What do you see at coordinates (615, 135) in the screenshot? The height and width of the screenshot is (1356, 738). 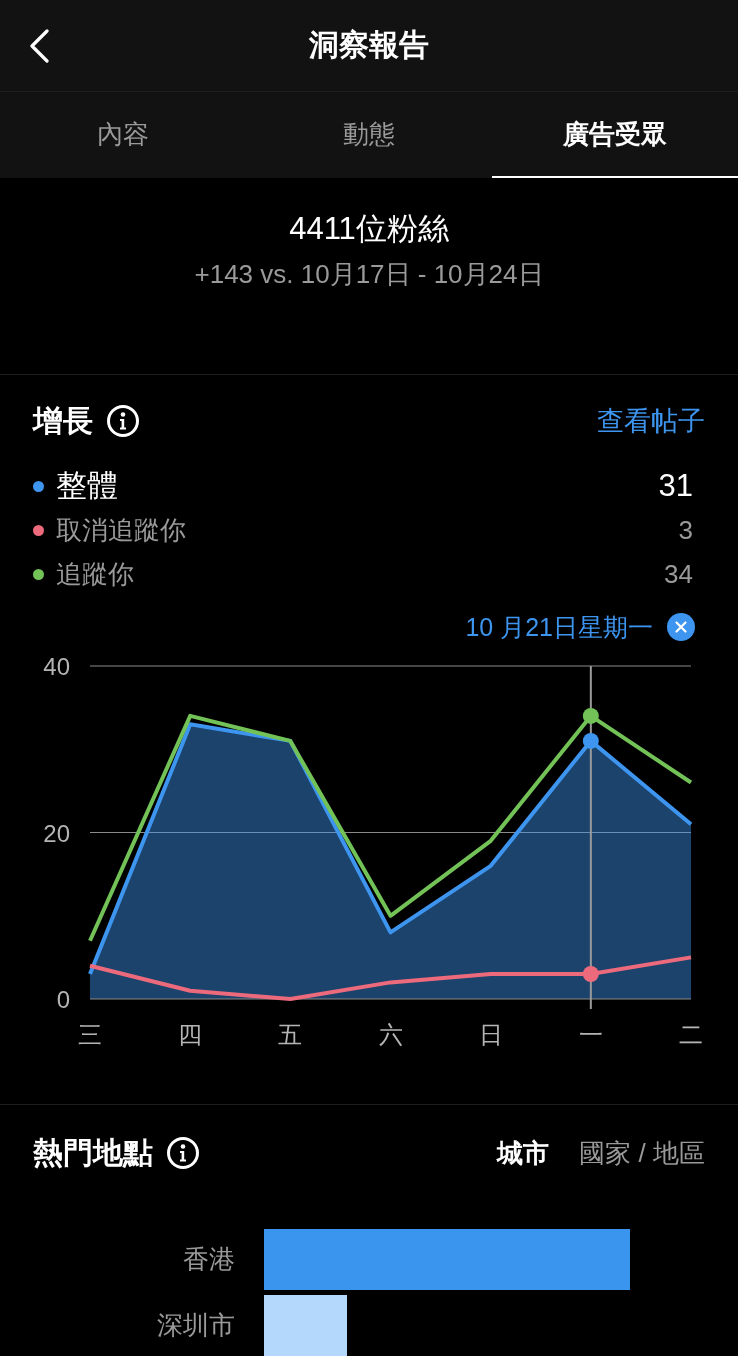 I see `tab: 廣告受眾` at bounding box center [615, 135].